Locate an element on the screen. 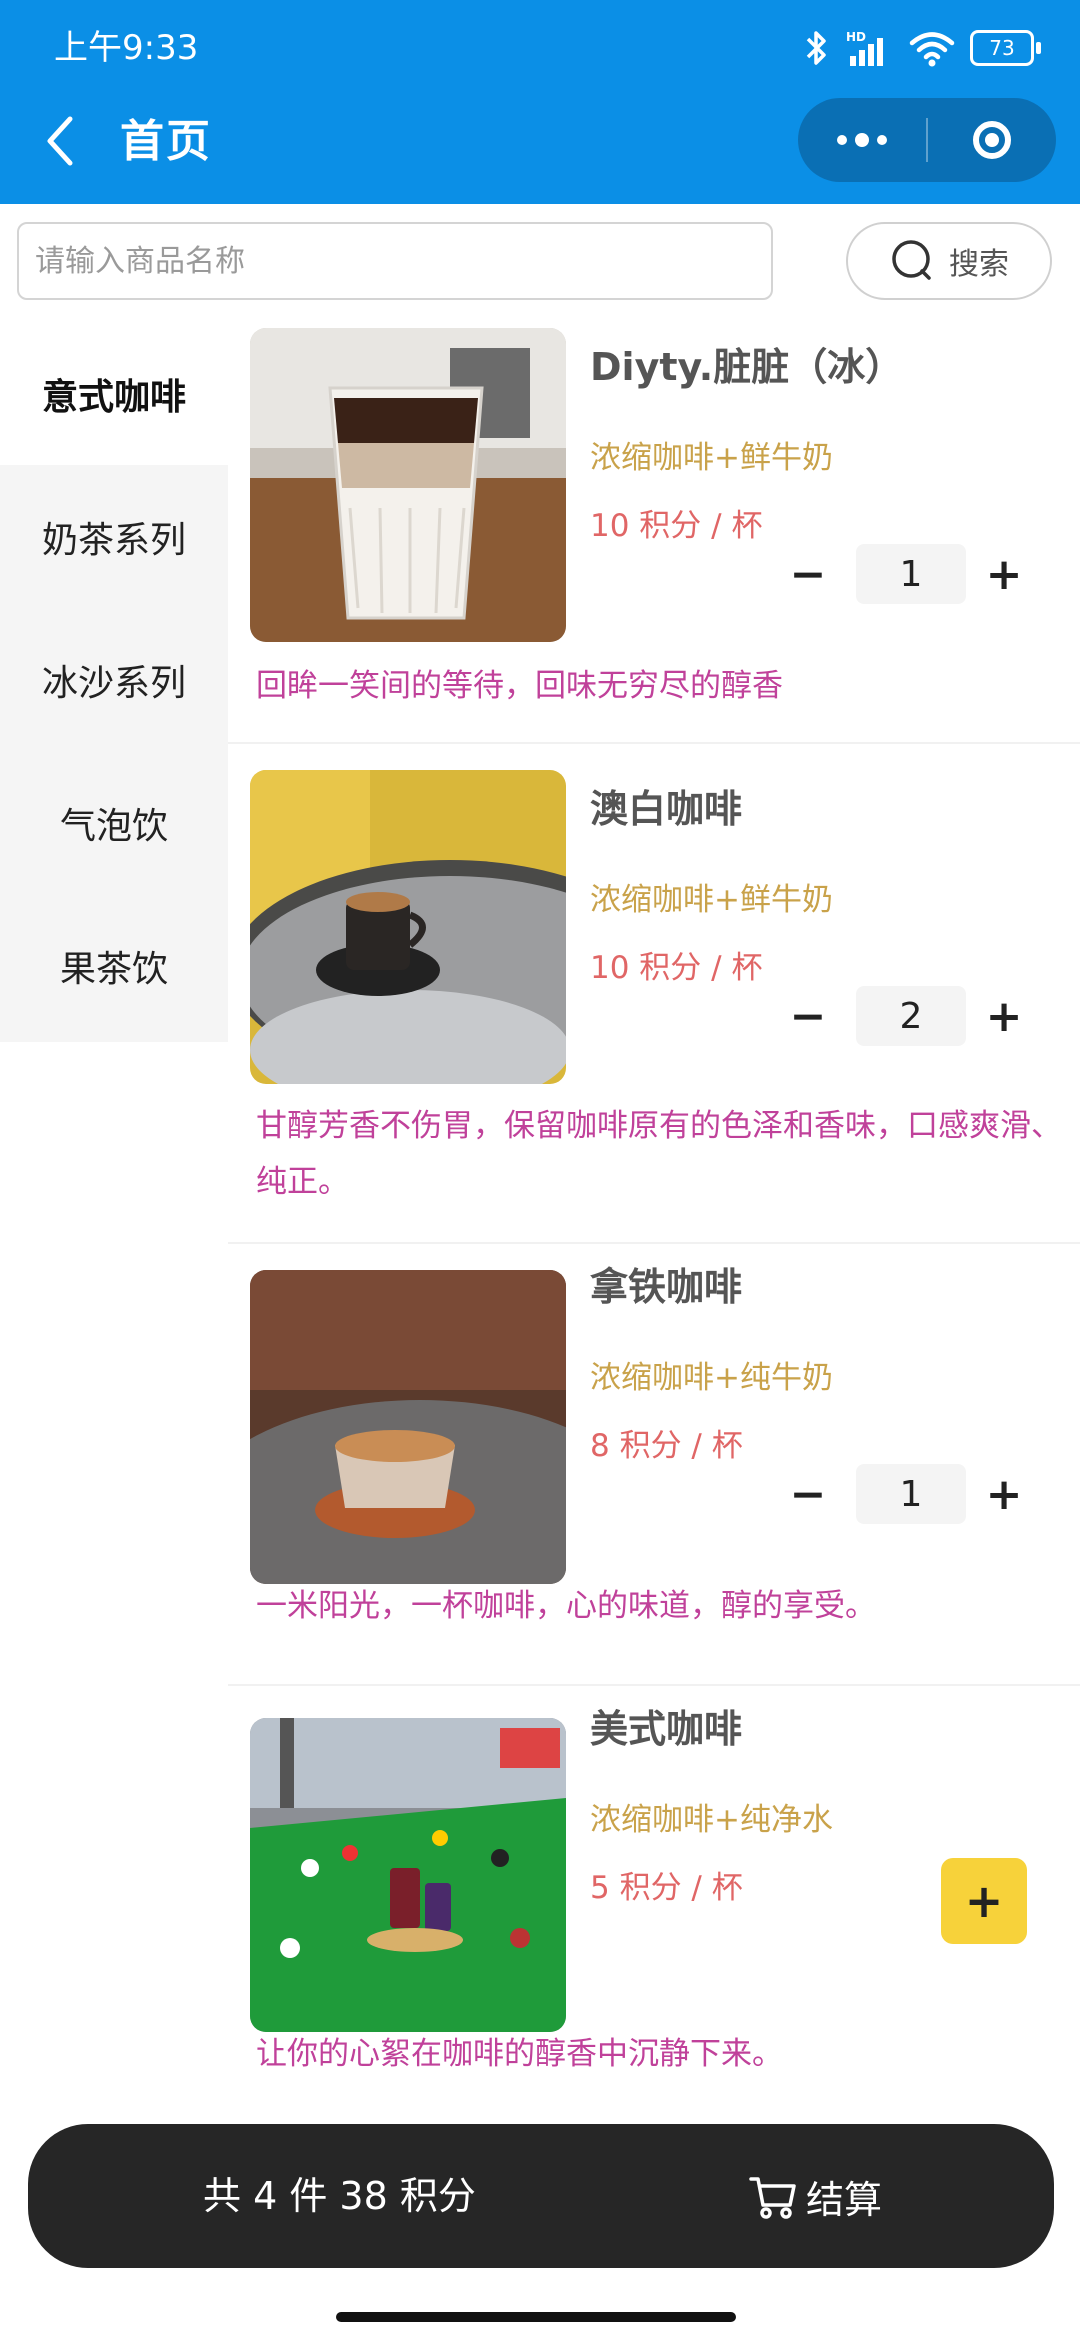 This screenshot has width=1080, height=2340. status-time: 上午9:33 is located at coordinates (126, 48).